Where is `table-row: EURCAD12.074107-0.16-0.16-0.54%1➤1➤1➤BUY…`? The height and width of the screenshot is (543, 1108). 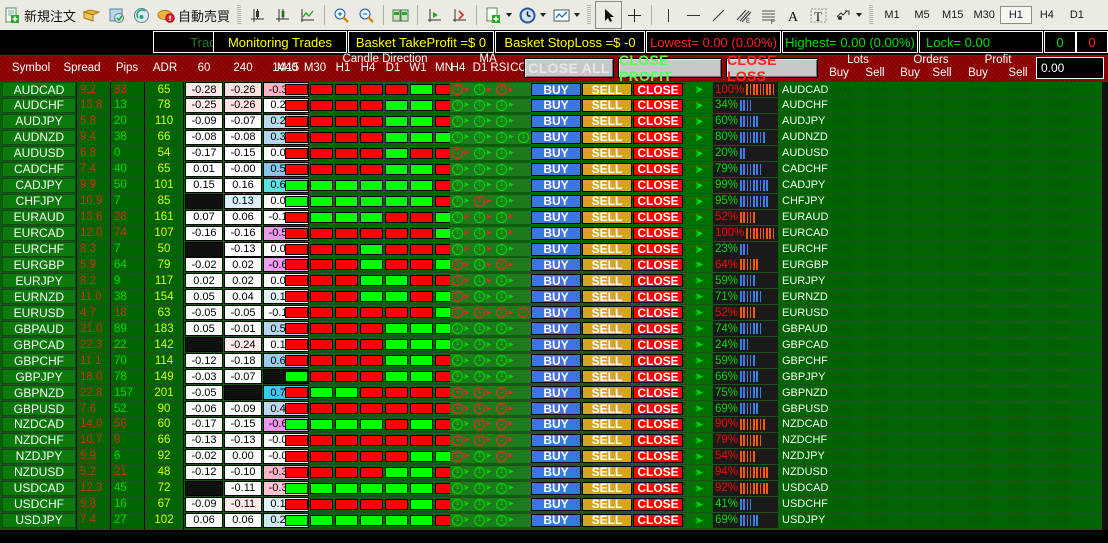
table-row: EURCAD12.074107-0.16-0.16-0.54%1➤1➤1➤BUY… is located at coordinates (554, 233).